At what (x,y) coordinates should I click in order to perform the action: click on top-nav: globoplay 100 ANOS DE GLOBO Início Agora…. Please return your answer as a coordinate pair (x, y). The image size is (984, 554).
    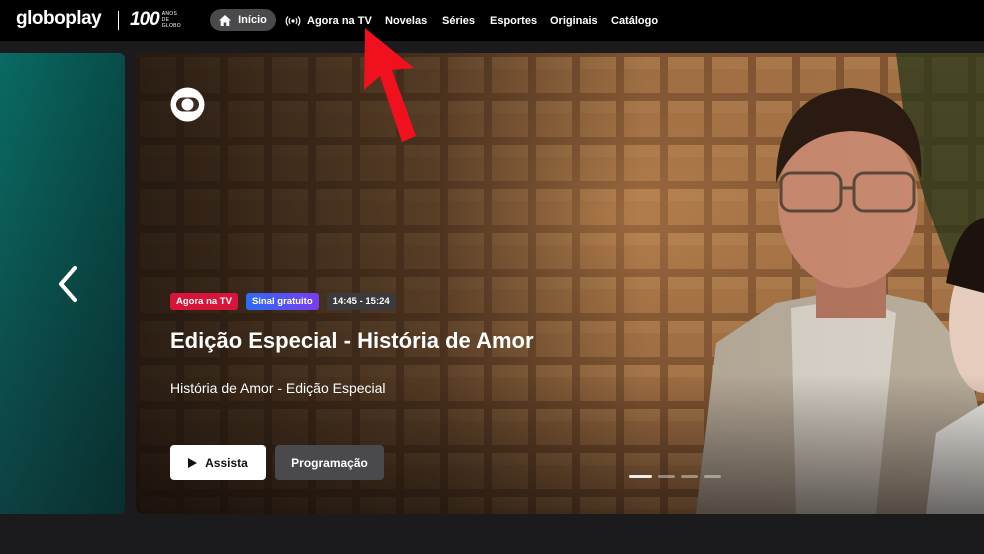
    Looking at the image, I should click on (492, 20).